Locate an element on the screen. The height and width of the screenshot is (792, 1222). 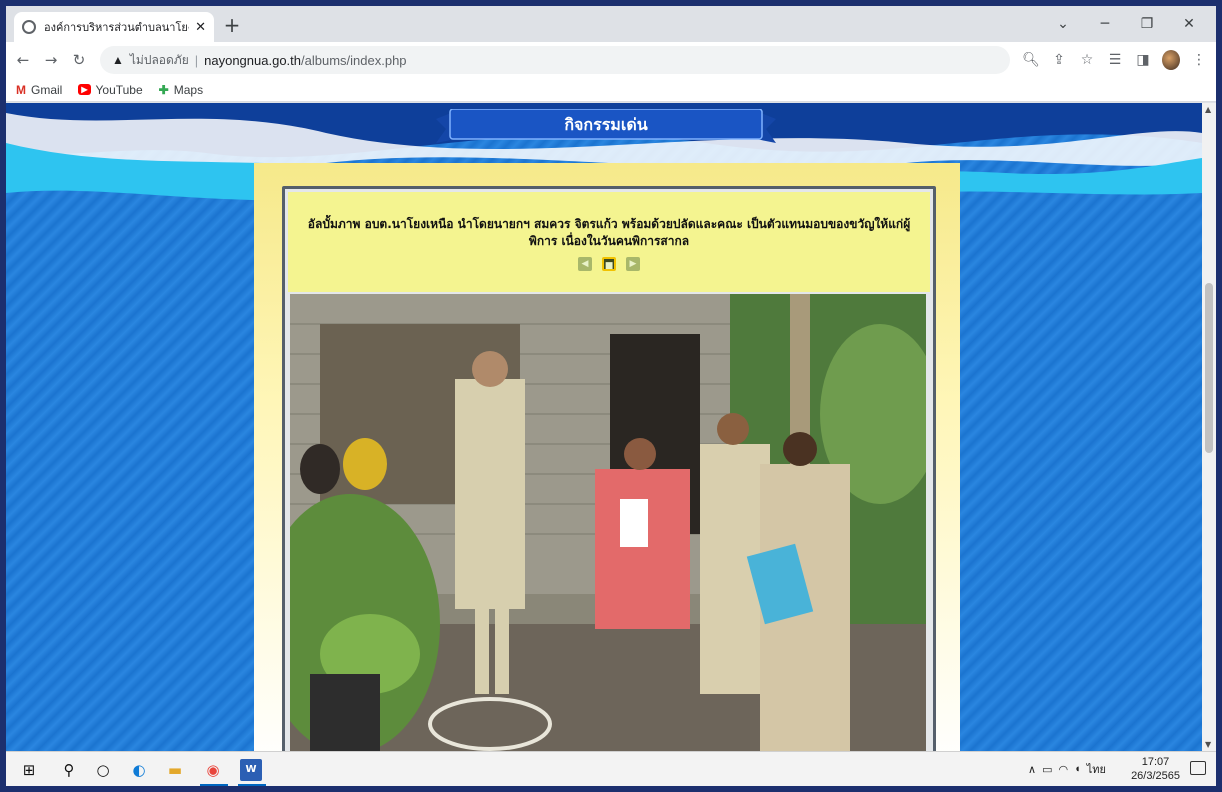
maps-icon: ✚ is located at coordinates (163, 89).